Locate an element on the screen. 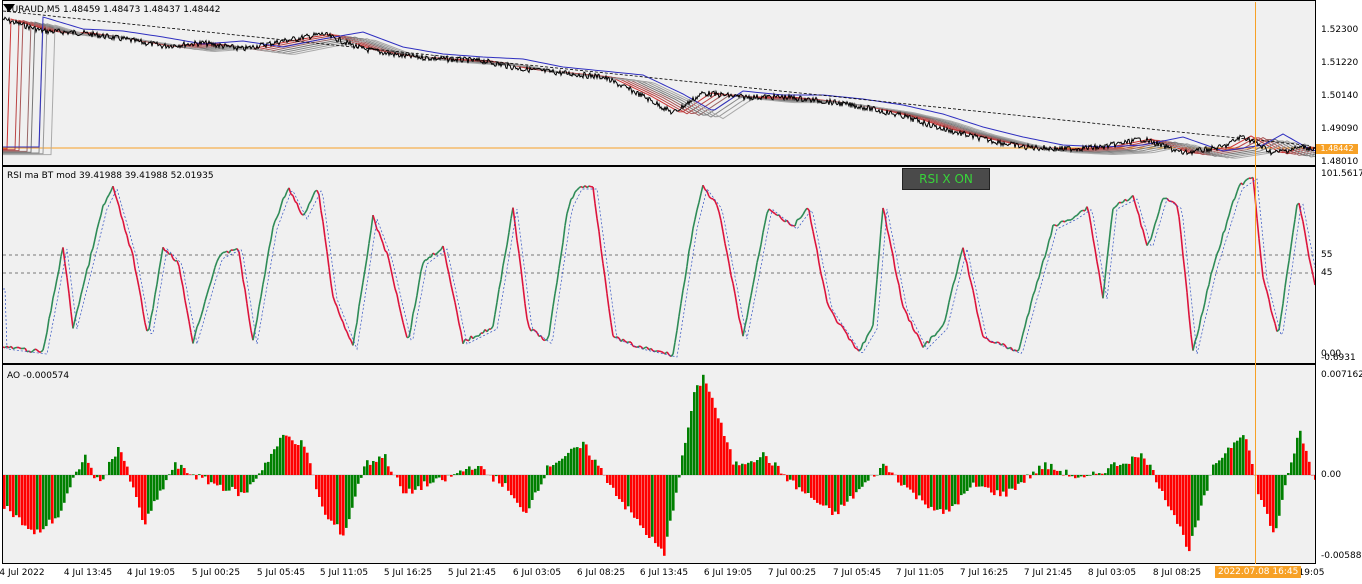  rsi-tick: 101.5617 is located at coordinates (1341, 174).